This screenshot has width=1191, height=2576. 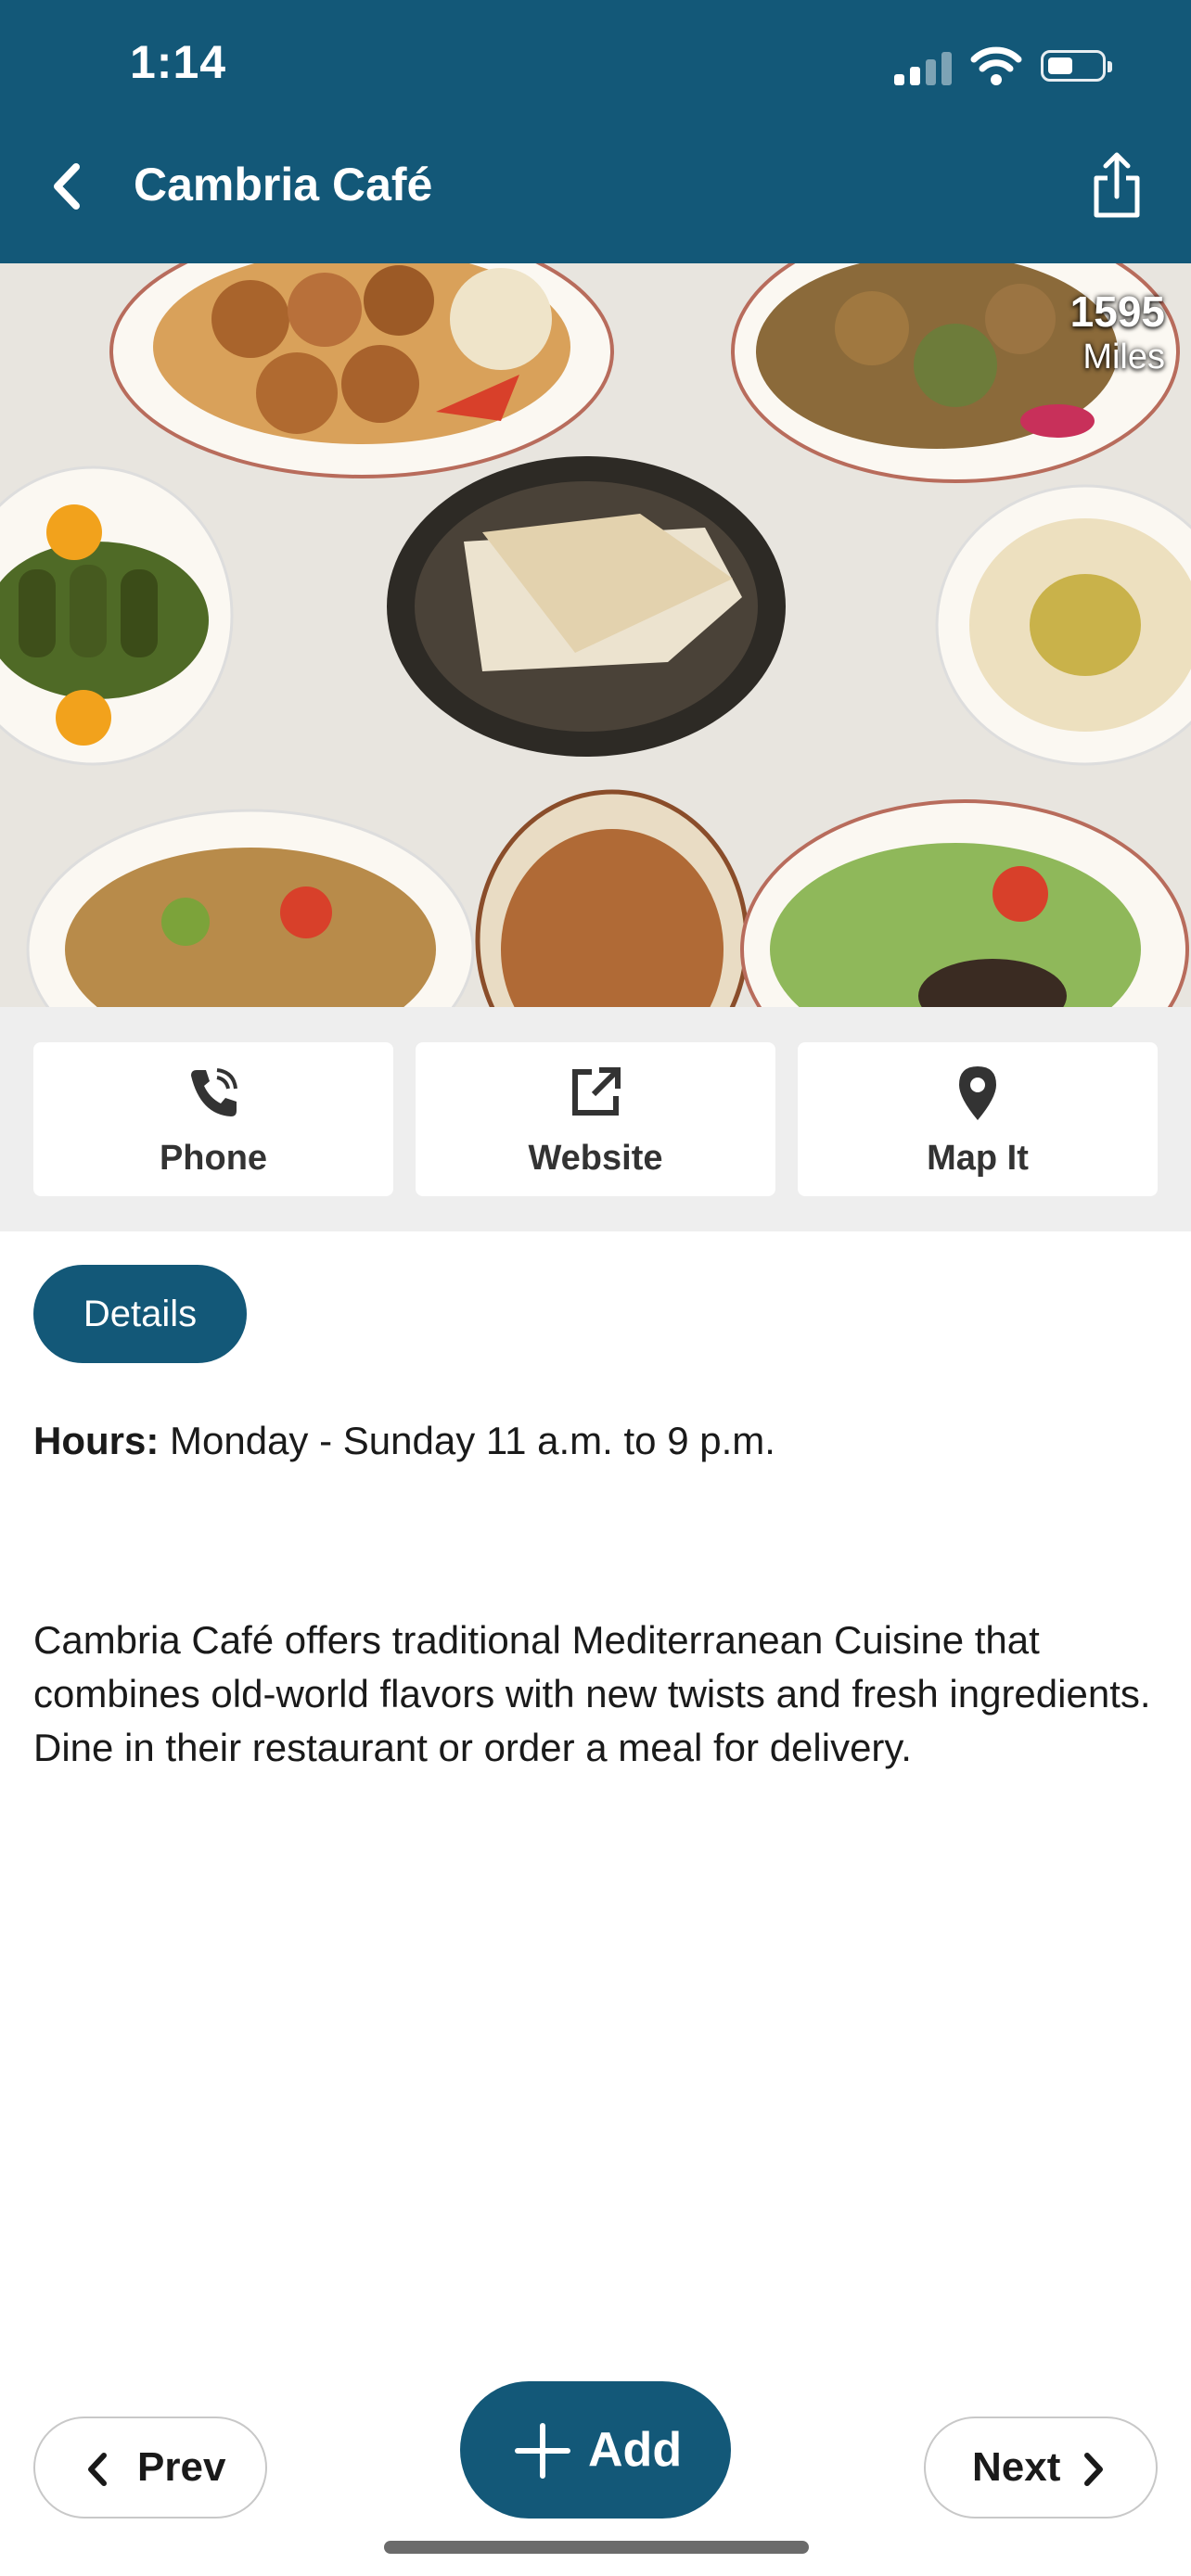 I want to click on phone-button: Phone, so click(x=213, y=1119).